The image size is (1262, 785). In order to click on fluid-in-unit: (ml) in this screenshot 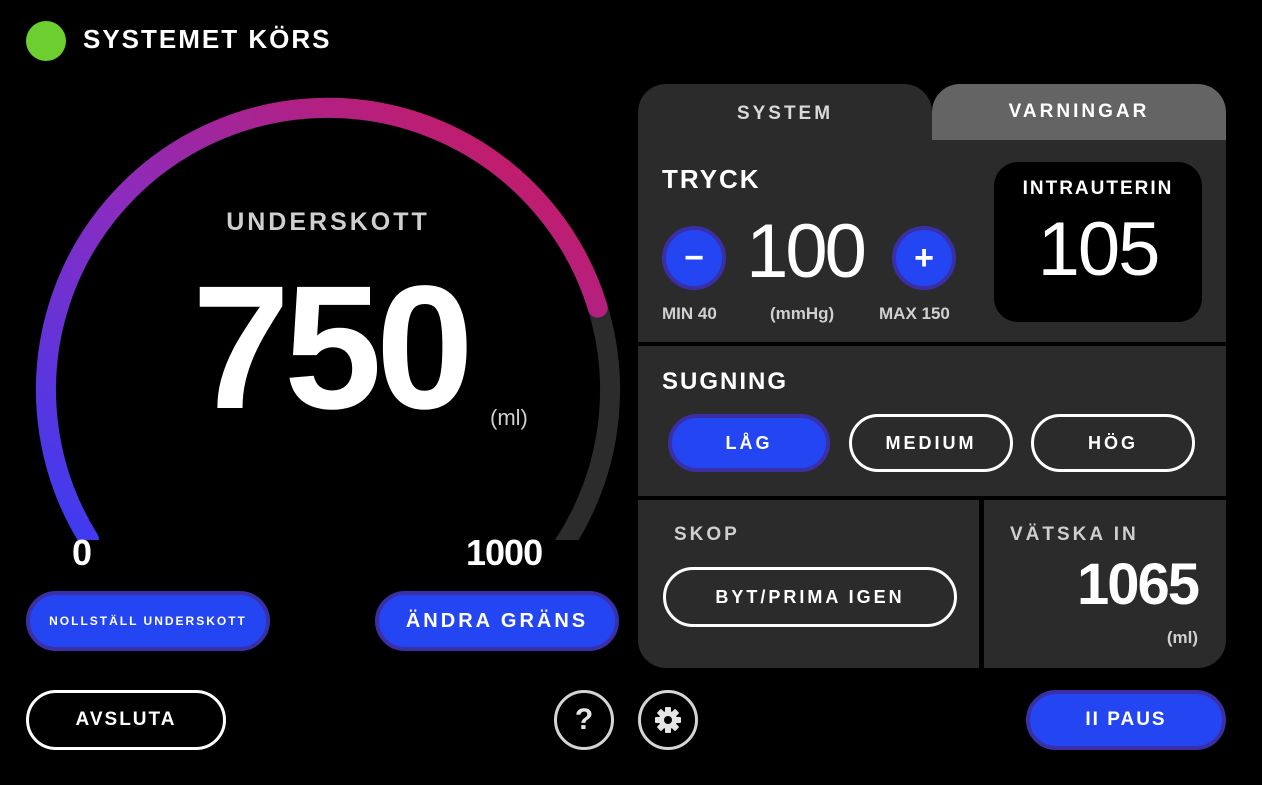, I will do `click(1182, 637)`.